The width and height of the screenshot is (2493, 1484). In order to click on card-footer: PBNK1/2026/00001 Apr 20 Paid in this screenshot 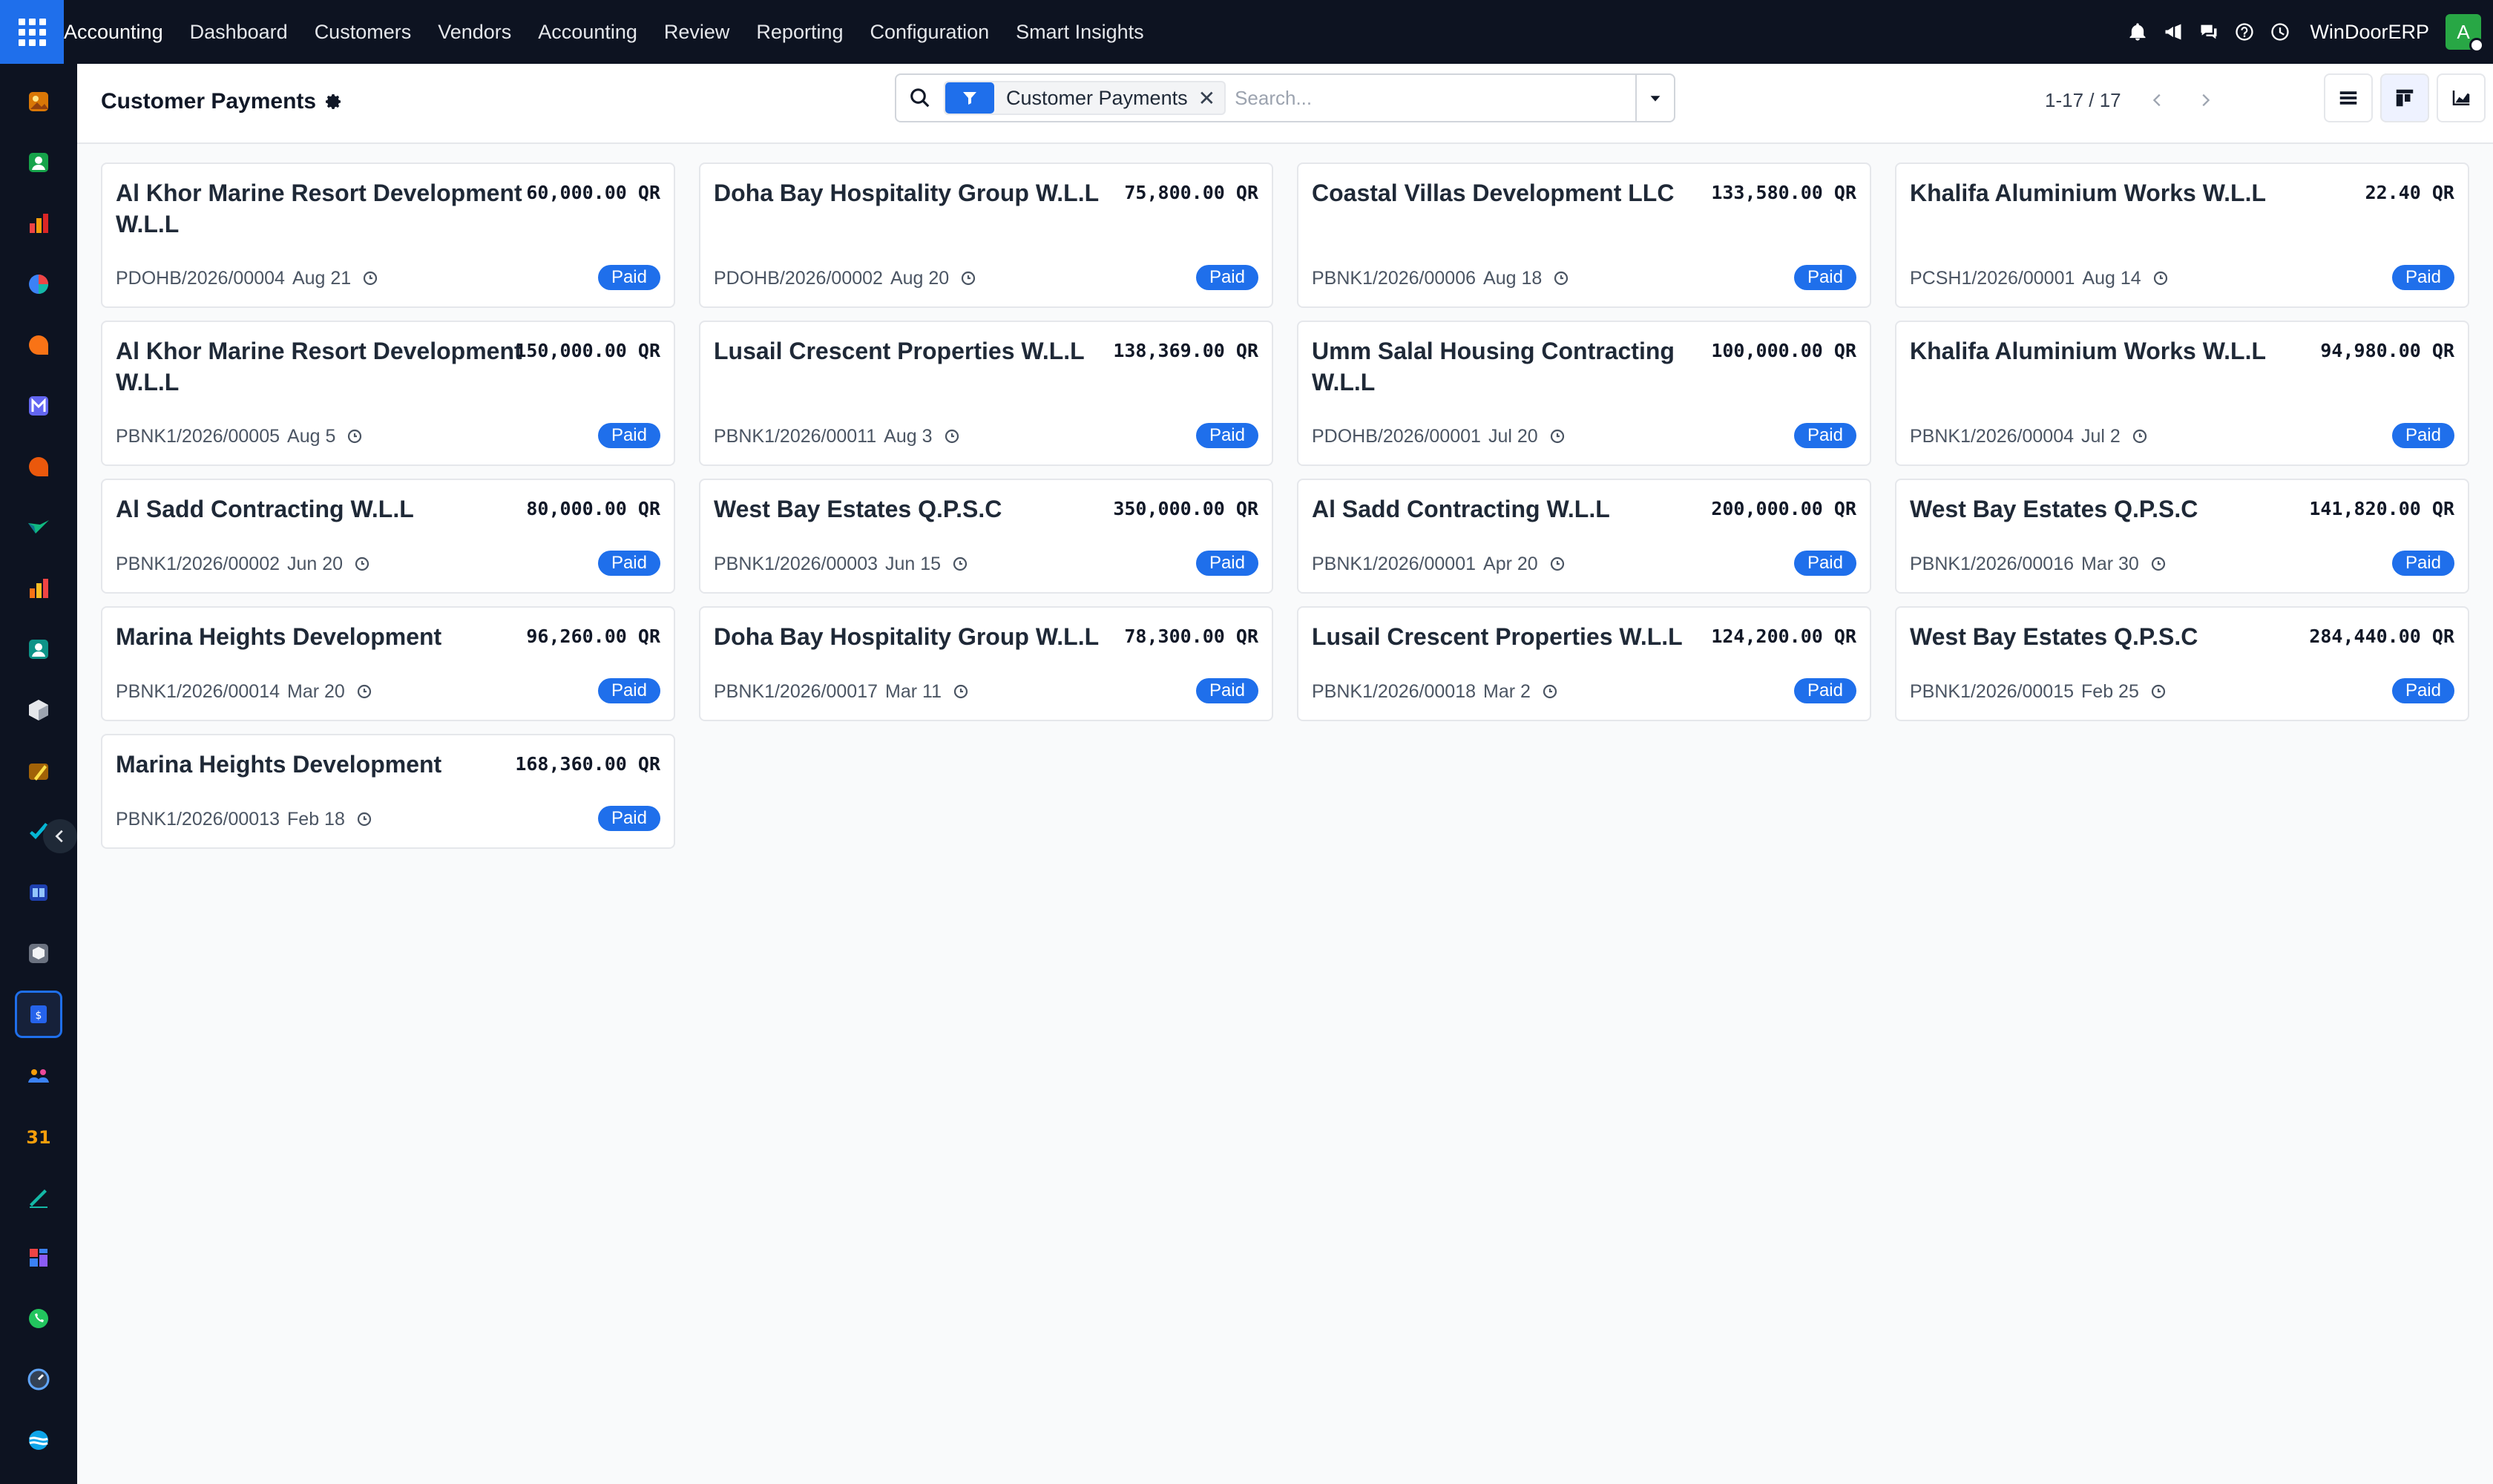, I will do `click(1584, 564)`.